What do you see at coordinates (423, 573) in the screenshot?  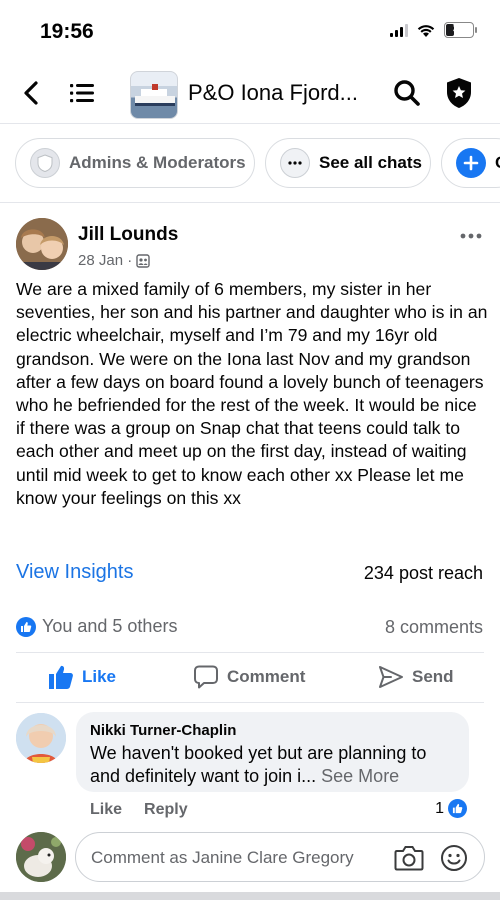 I see `post-reach: 234 post reach` at bounding box center [423, 573].